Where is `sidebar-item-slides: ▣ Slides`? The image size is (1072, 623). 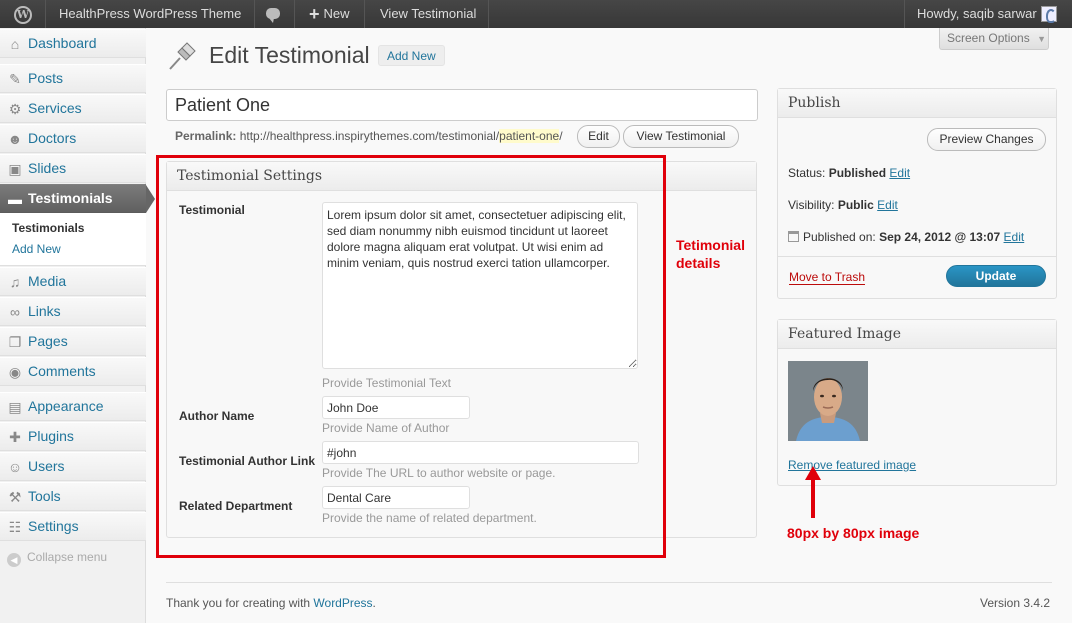
sidebar-item-slides: ▣ Slides is located at coordinates (73, 168).